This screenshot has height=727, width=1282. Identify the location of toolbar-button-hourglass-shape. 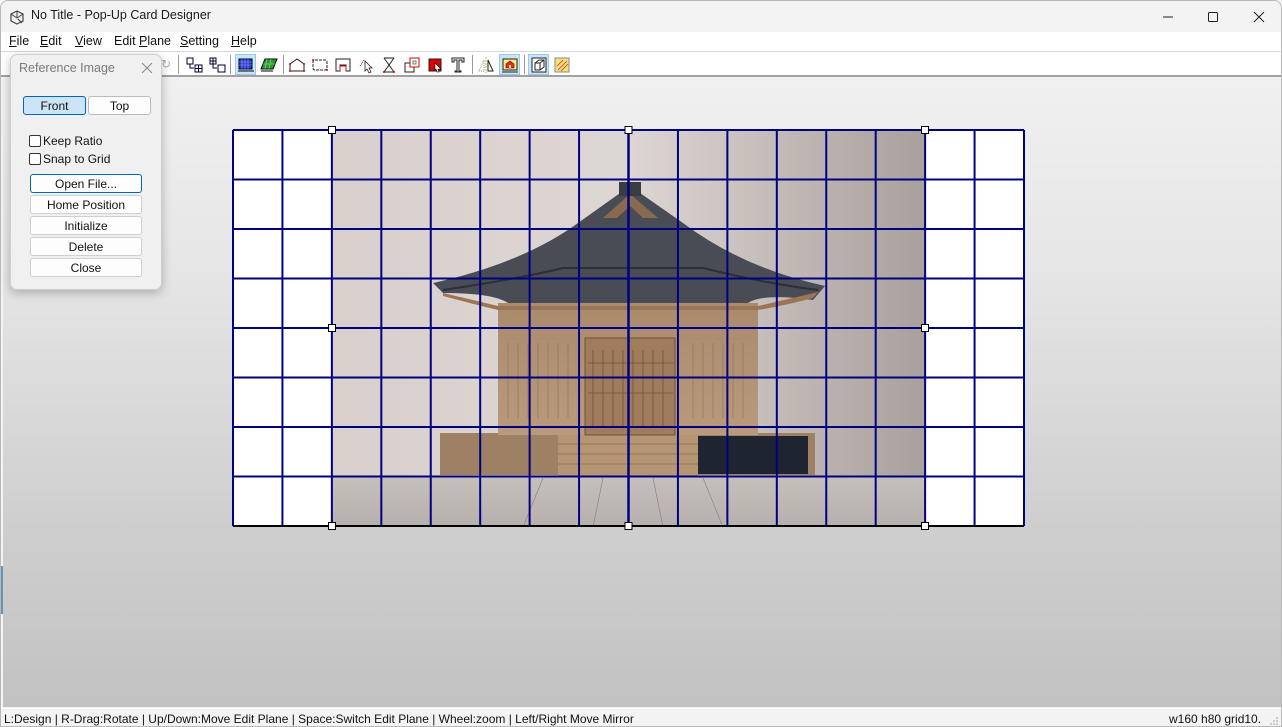
(388, 64).